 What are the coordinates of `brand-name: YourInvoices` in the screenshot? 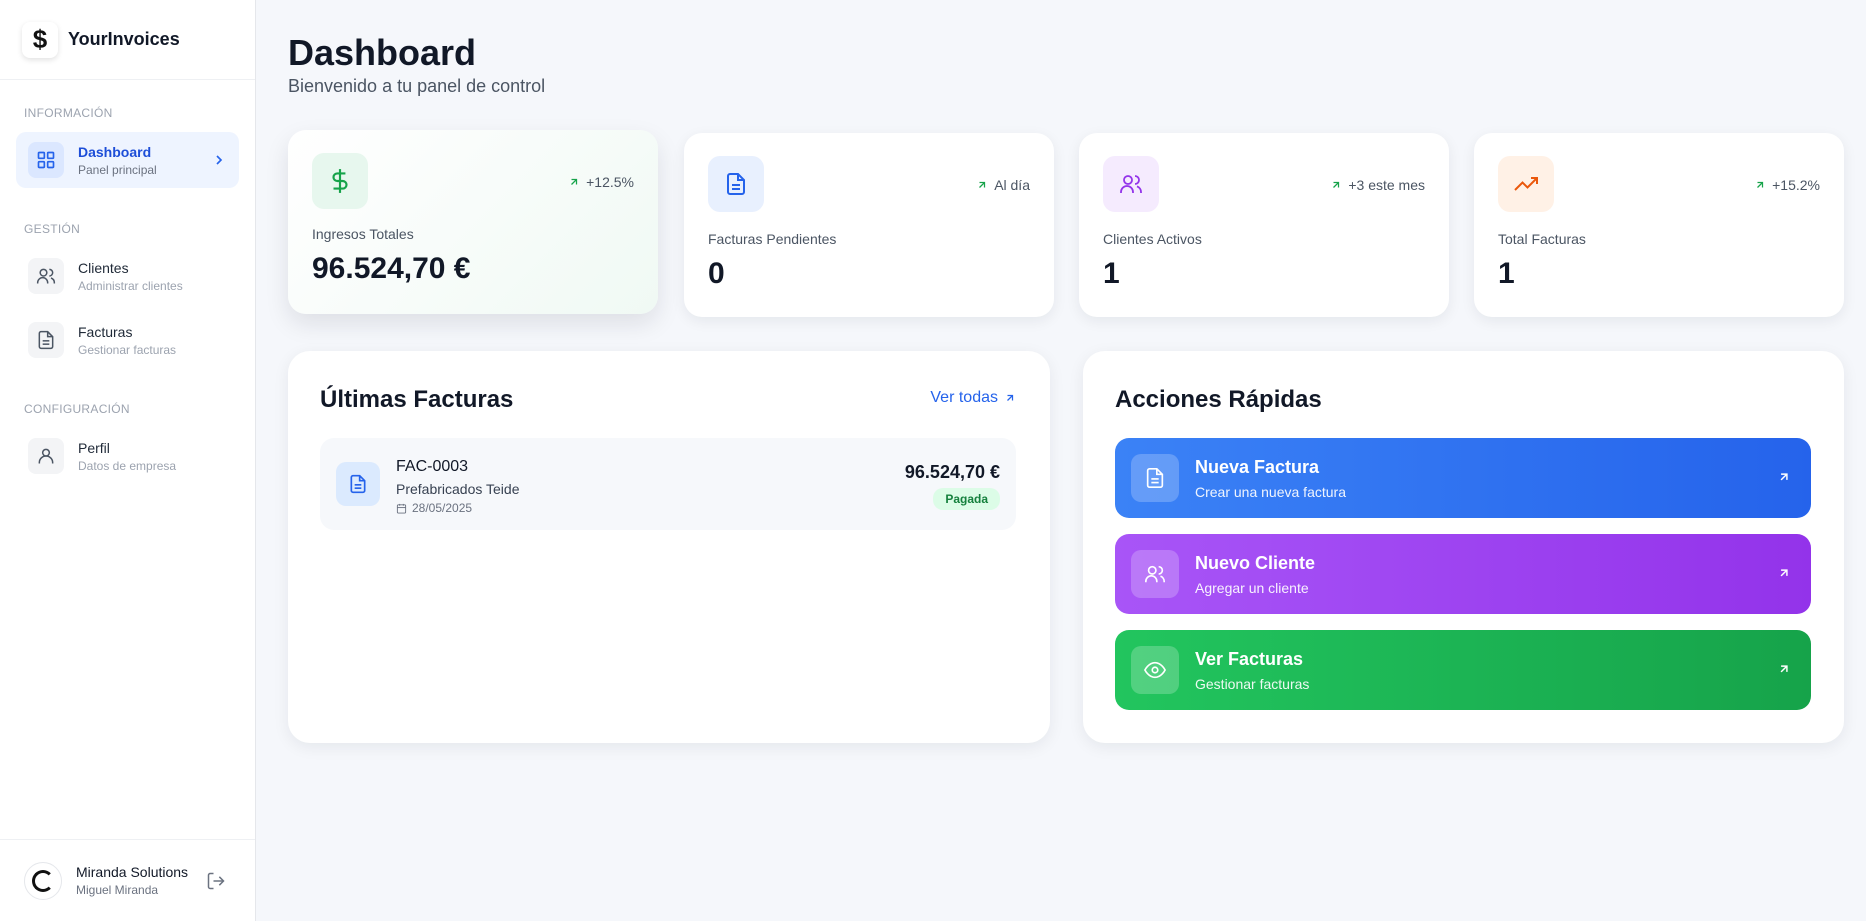 It's located at (124, 39).